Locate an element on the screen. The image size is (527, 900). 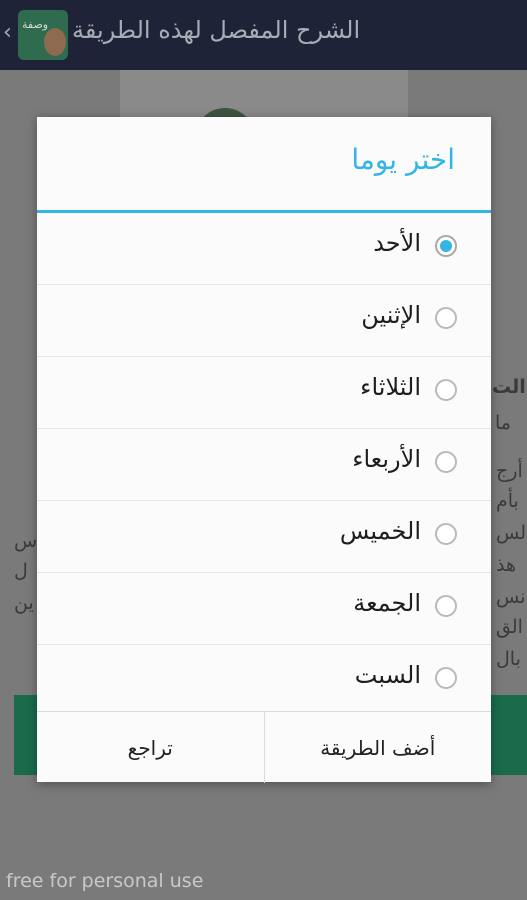
day-option-thursday: الخميس is located at coordinates (264, 537).